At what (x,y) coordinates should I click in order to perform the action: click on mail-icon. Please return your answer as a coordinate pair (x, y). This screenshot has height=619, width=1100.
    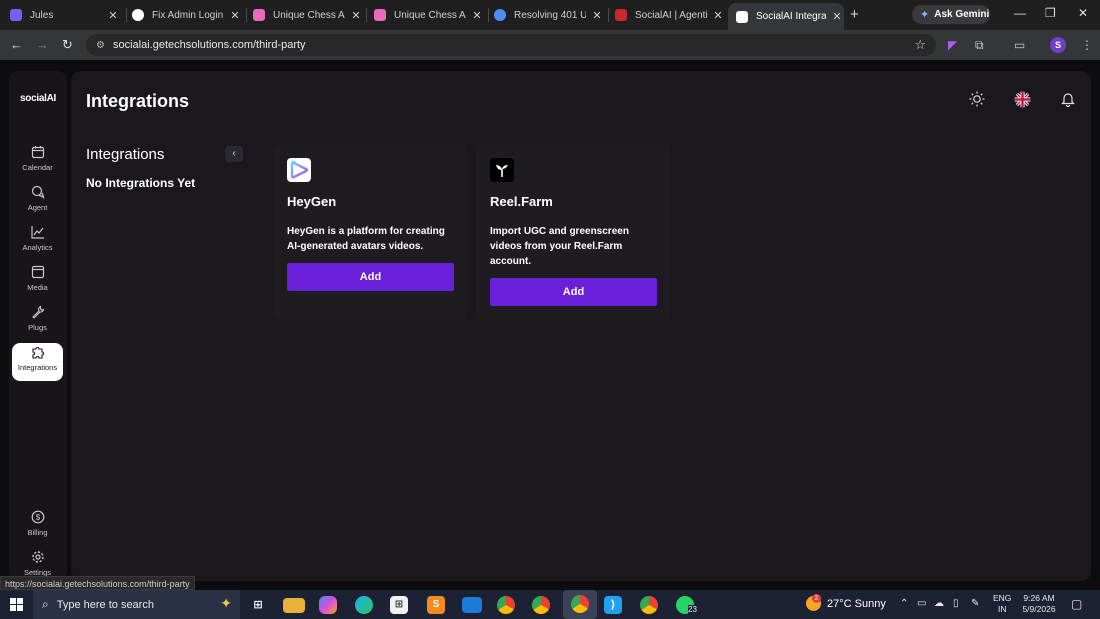
    Looking at the image, I should click on (472, 605).